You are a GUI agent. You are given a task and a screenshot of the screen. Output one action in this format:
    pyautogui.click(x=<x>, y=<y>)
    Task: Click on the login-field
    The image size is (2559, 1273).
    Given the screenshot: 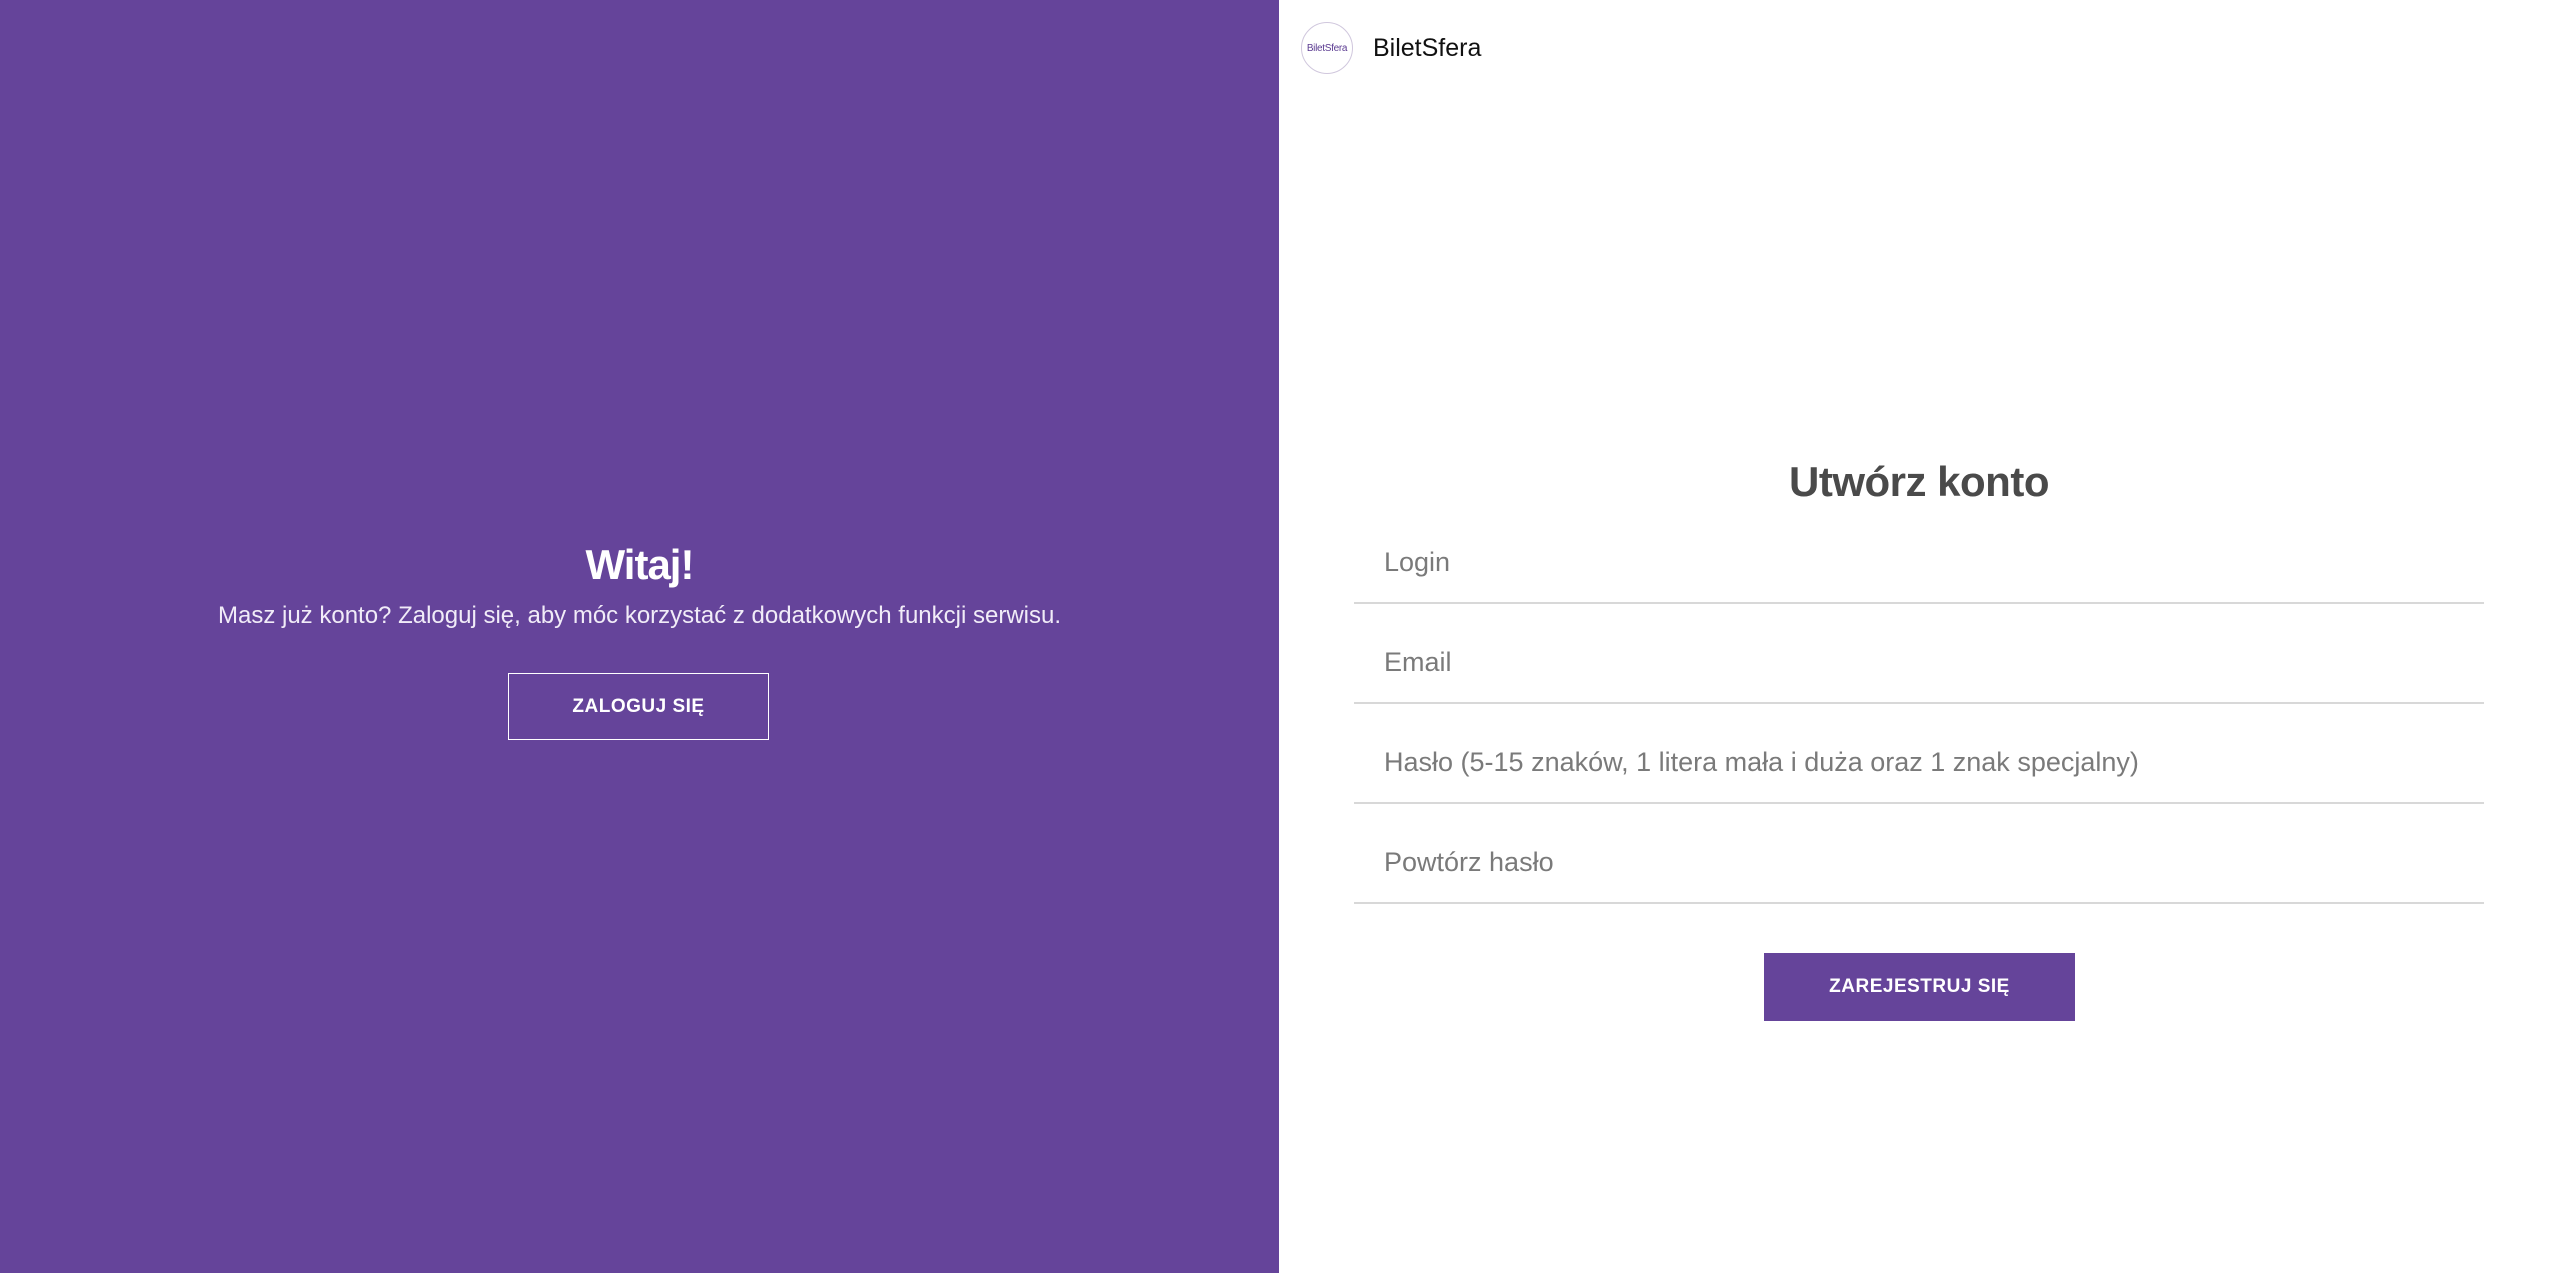 What is the action you would take?
    pyautogui.click(x=1919, y=554)
    